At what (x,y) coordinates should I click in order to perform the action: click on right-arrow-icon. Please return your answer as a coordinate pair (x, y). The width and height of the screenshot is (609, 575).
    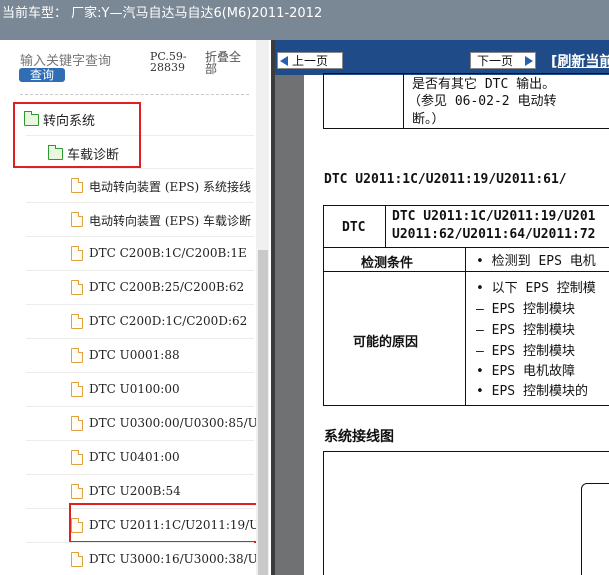
    Looking at the image, I should click on (529, 61).